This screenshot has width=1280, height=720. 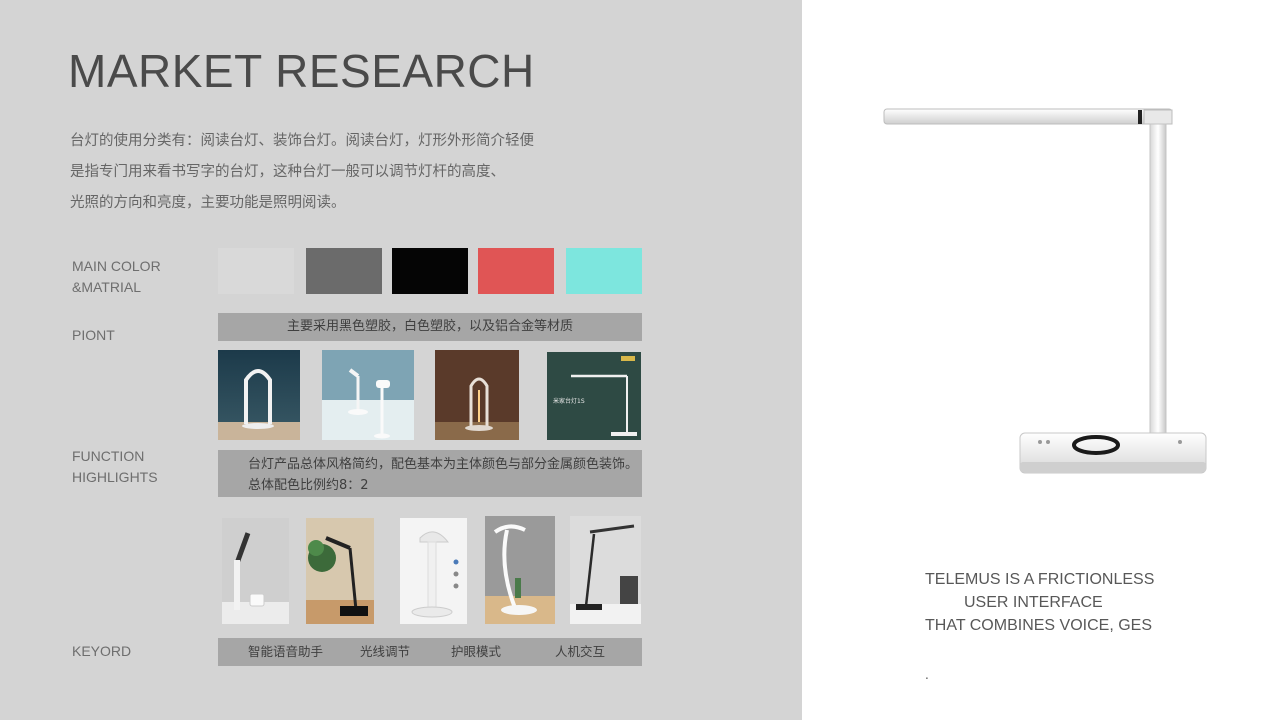 What do you see at coordinates (301, 71) in the screenshot?
I see `page-title: MARKET RESEARCH` at bounding box center [301, 71].